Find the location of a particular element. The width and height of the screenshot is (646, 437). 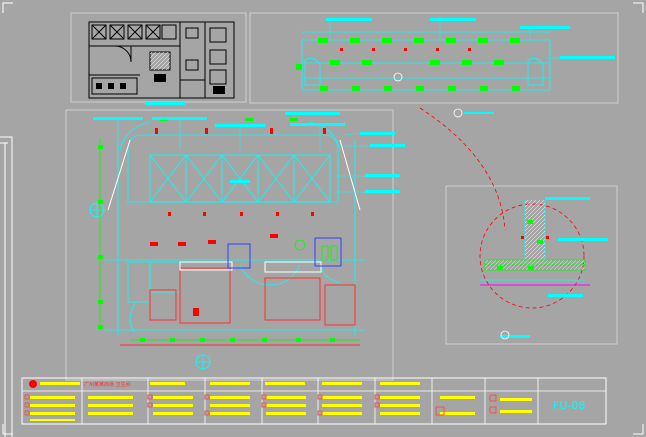

project-title: 广州某某商场 卫生间 is located at coordinates (107, 384).